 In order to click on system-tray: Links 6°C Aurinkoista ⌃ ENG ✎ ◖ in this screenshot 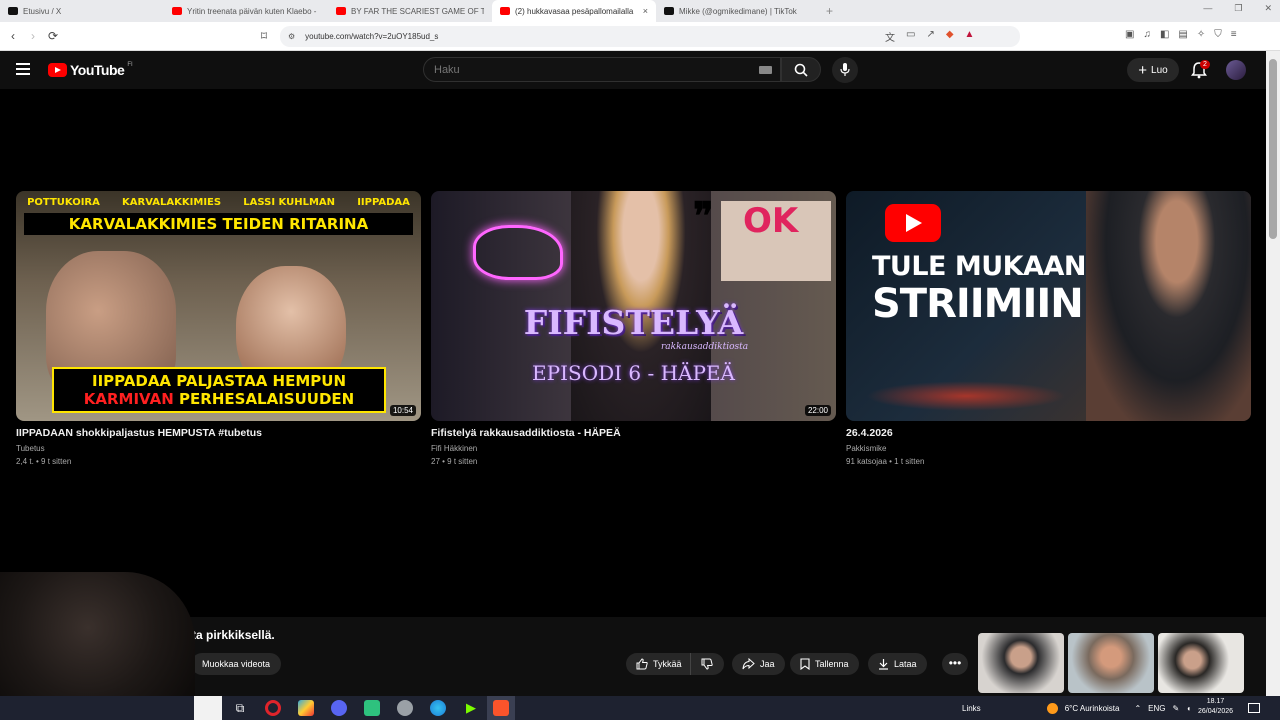, I will do `click(1076, 708)`.